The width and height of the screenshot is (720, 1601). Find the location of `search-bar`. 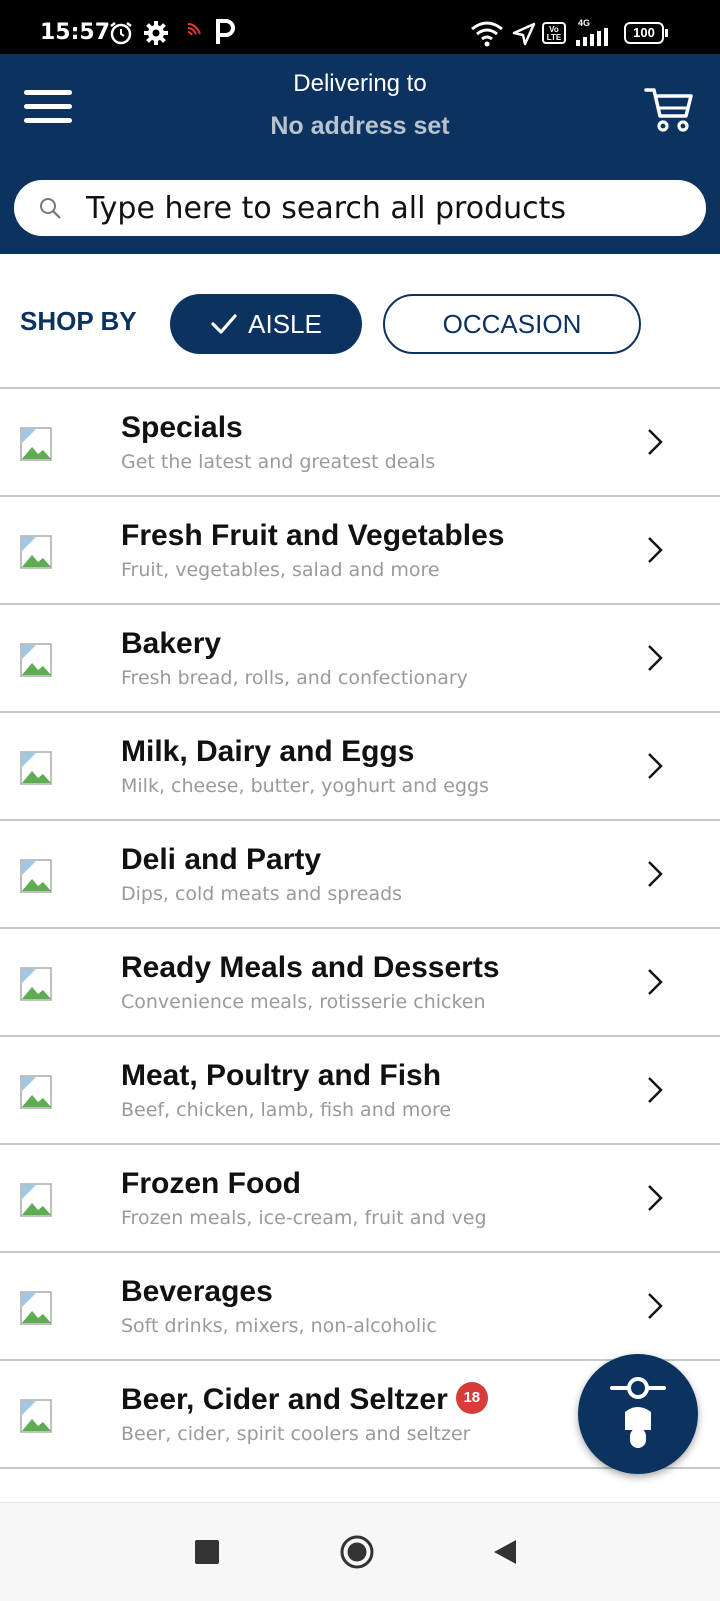

search-bar is located at coordinates (360, 208).